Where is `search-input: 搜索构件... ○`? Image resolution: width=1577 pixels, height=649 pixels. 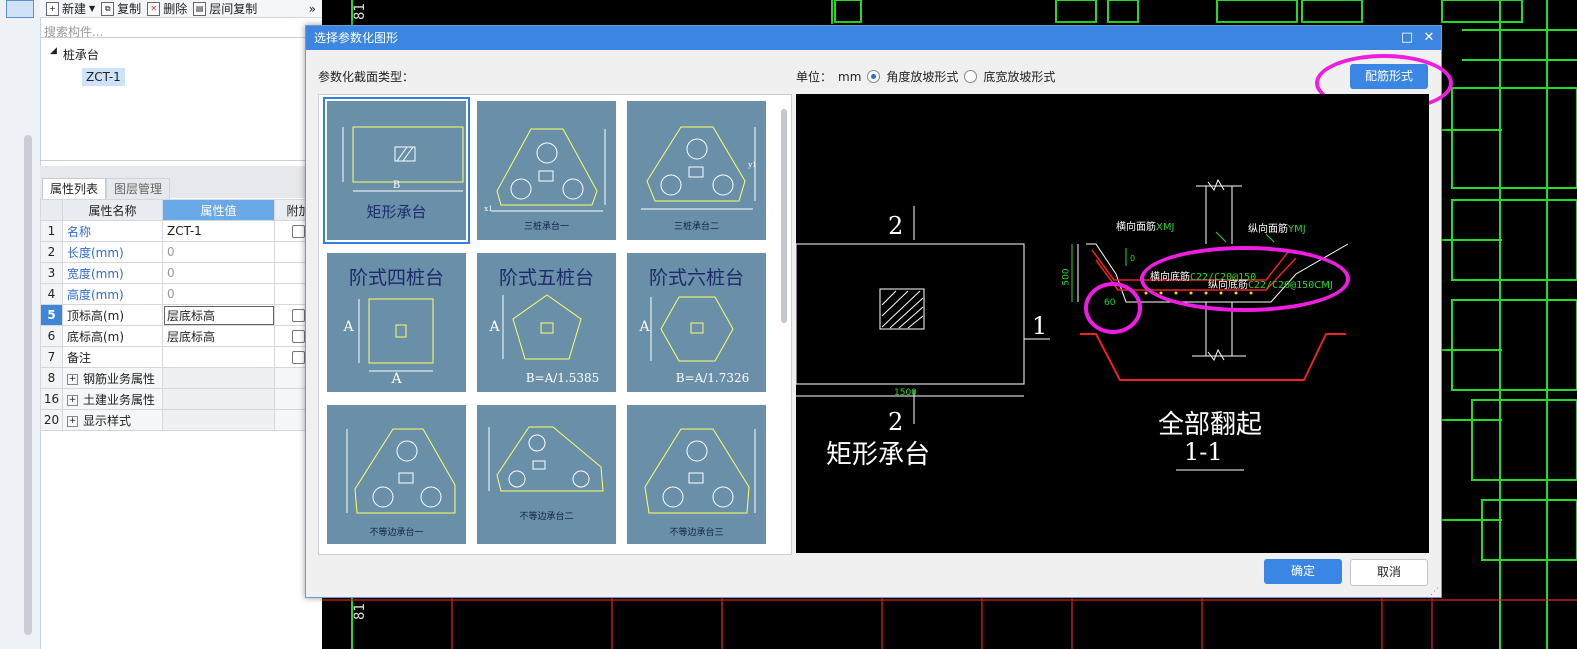 search-input: 搜索构件... ○ is located at coordinates (181, 29).